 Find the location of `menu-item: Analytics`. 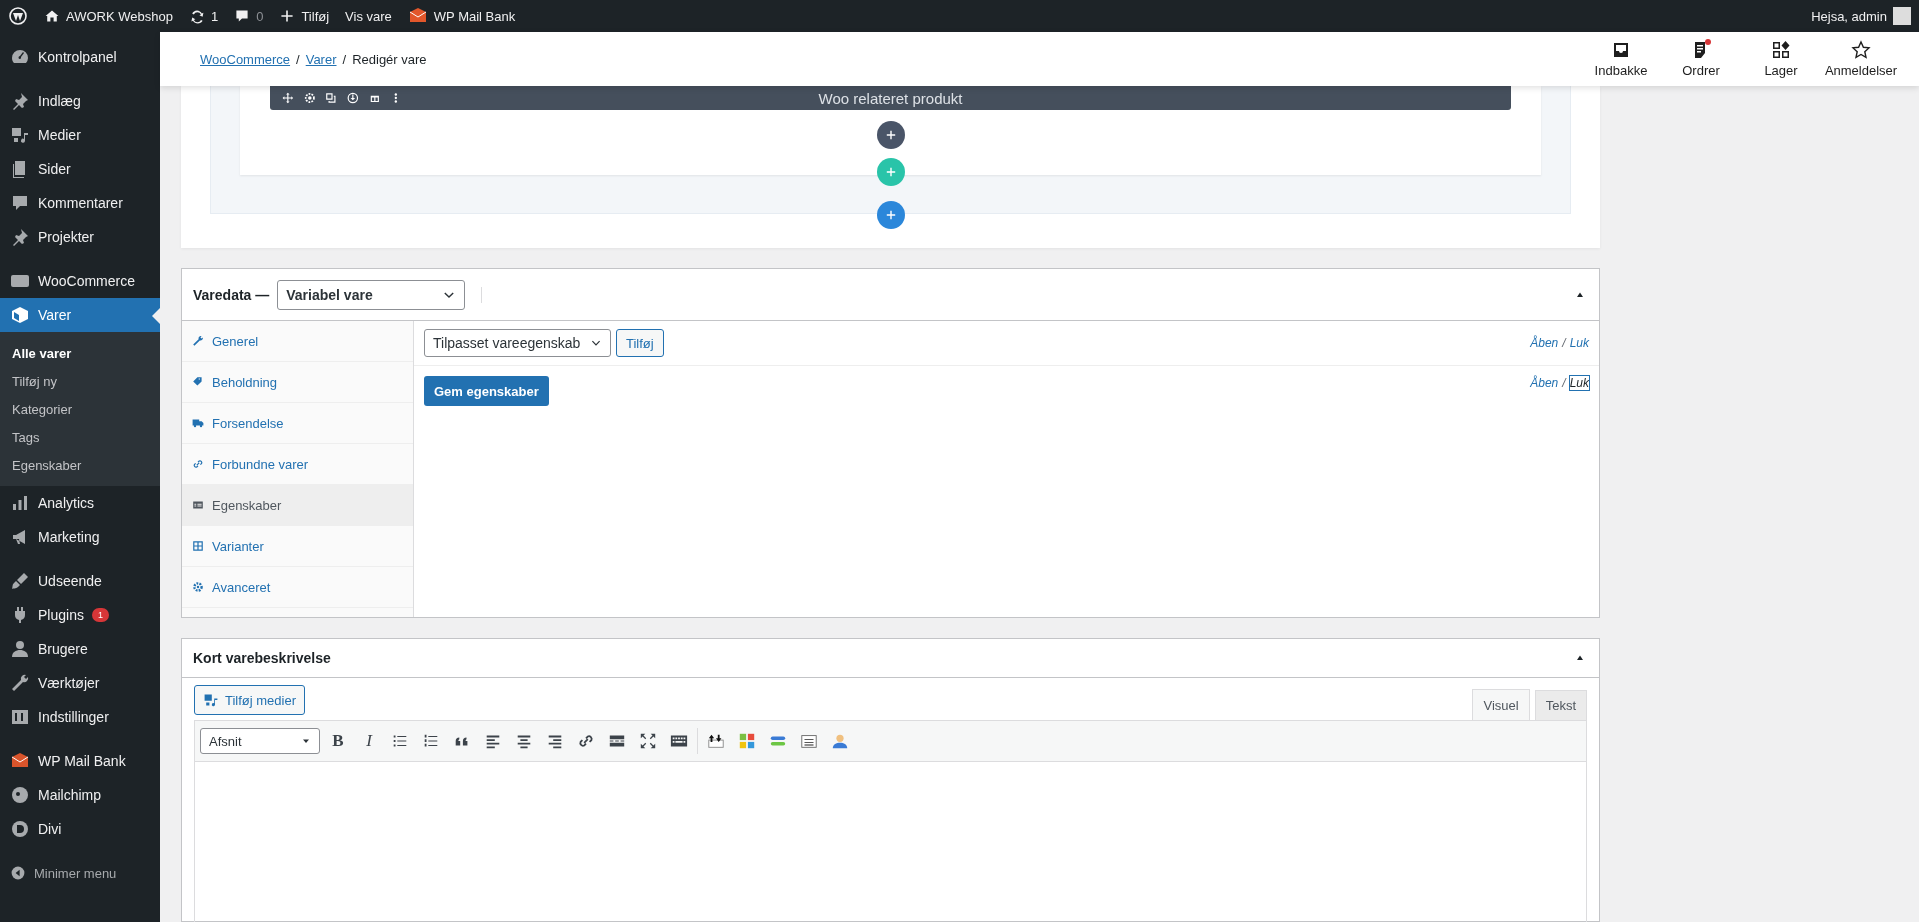

menu-item: Analytics is located at coordinates (80, 503).